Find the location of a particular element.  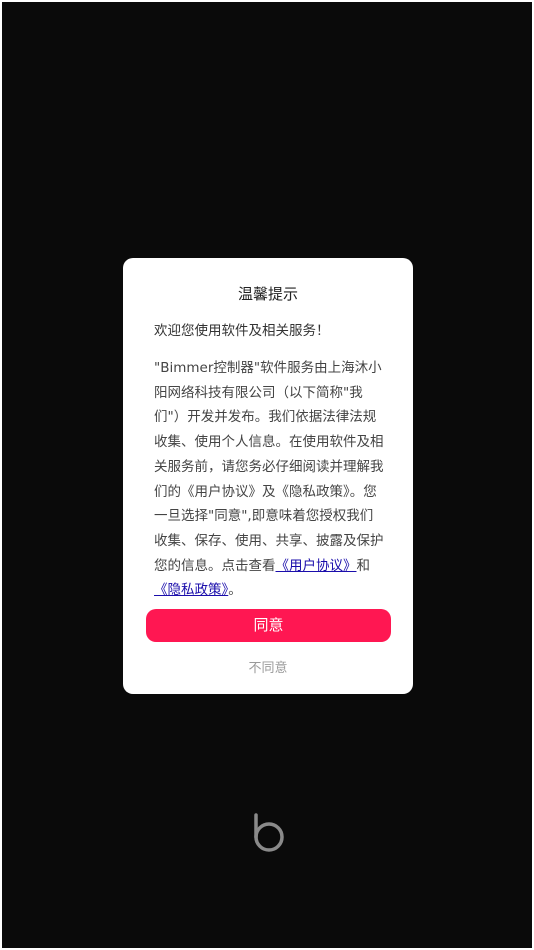

privacy-policy-link: 《隐私政策》 is located at coordinates (191, 590).